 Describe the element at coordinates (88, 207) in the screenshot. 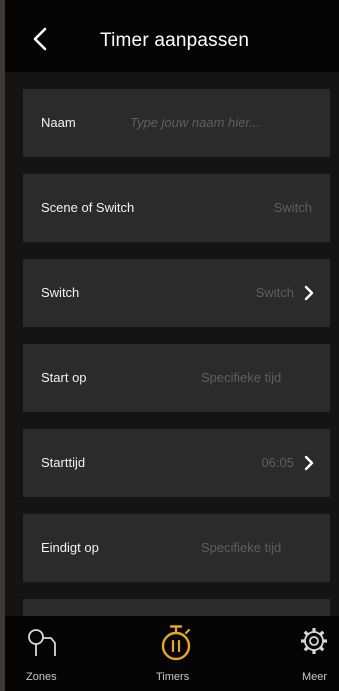

I see `scene-or-switch-label: Scene of Switch` at that location.